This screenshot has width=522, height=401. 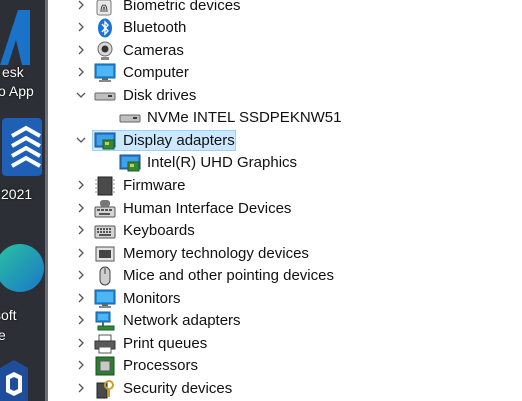 What do you see at coordinates (105, 72) in the screenshot?
I see `computer-icon` at bounding box center [105, 72].